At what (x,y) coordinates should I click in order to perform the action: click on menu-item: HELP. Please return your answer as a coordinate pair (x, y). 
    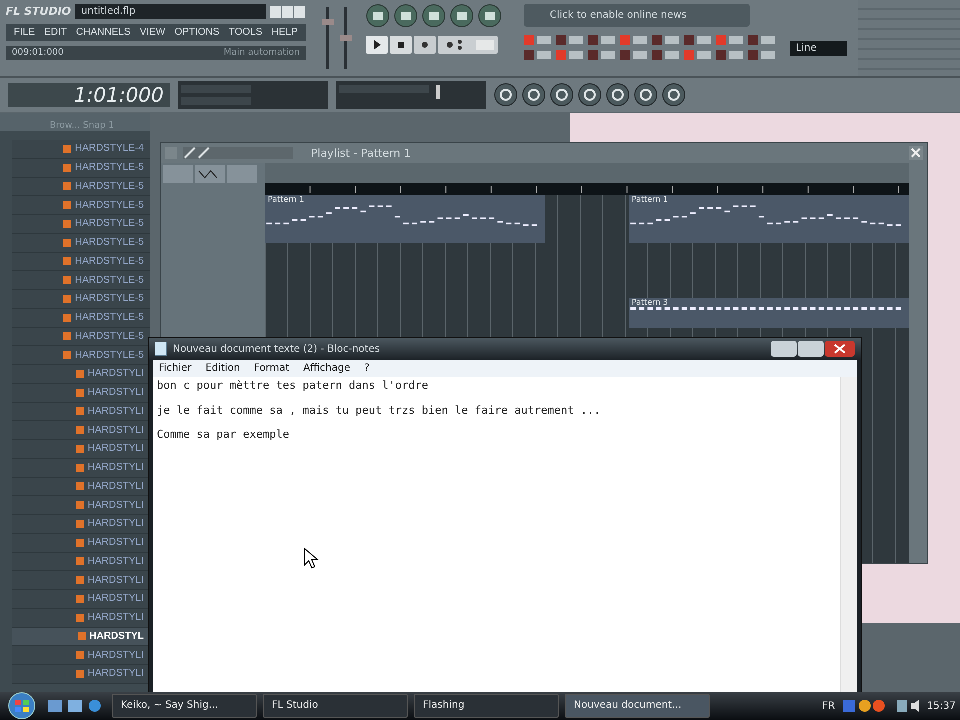
    Looking at the image, I should click on (285, 32).